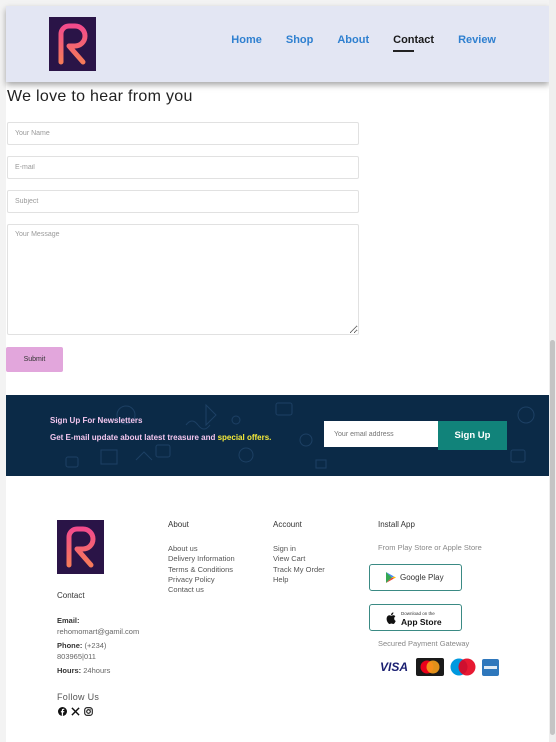 This screenshot has height=742, width=556. Describe the element at coordinates (3, 371) in the screenshot. I see `window-frame-left` at that location.